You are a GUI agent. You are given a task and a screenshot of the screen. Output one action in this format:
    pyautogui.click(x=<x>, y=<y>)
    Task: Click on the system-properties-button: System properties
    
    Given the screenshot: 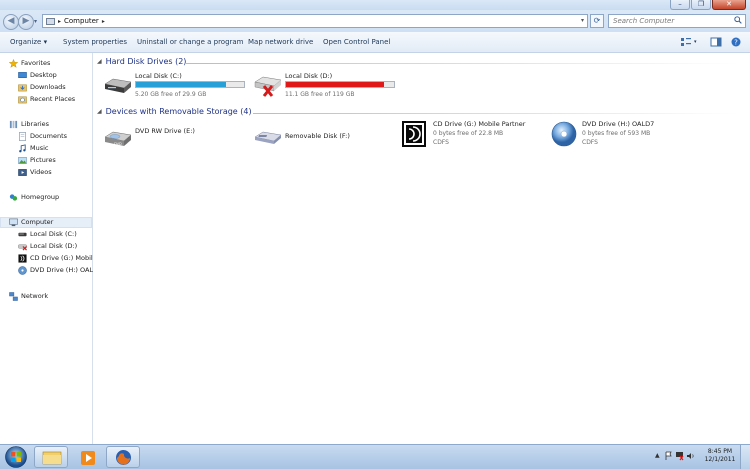 What is the action you would take?
    pyautogui.click(x=95, y=42)
    